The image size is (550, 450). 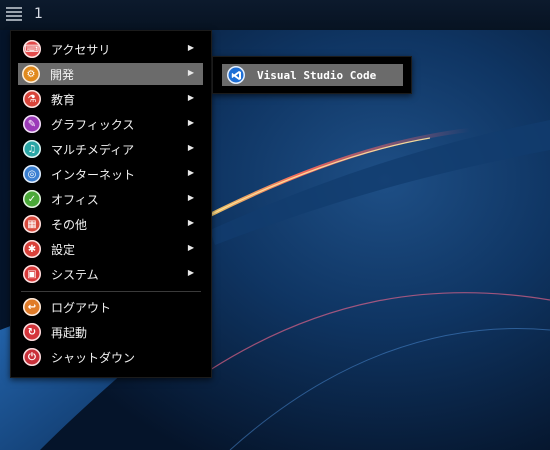 I want to click on menu-separator, so click(x=111, y=291).